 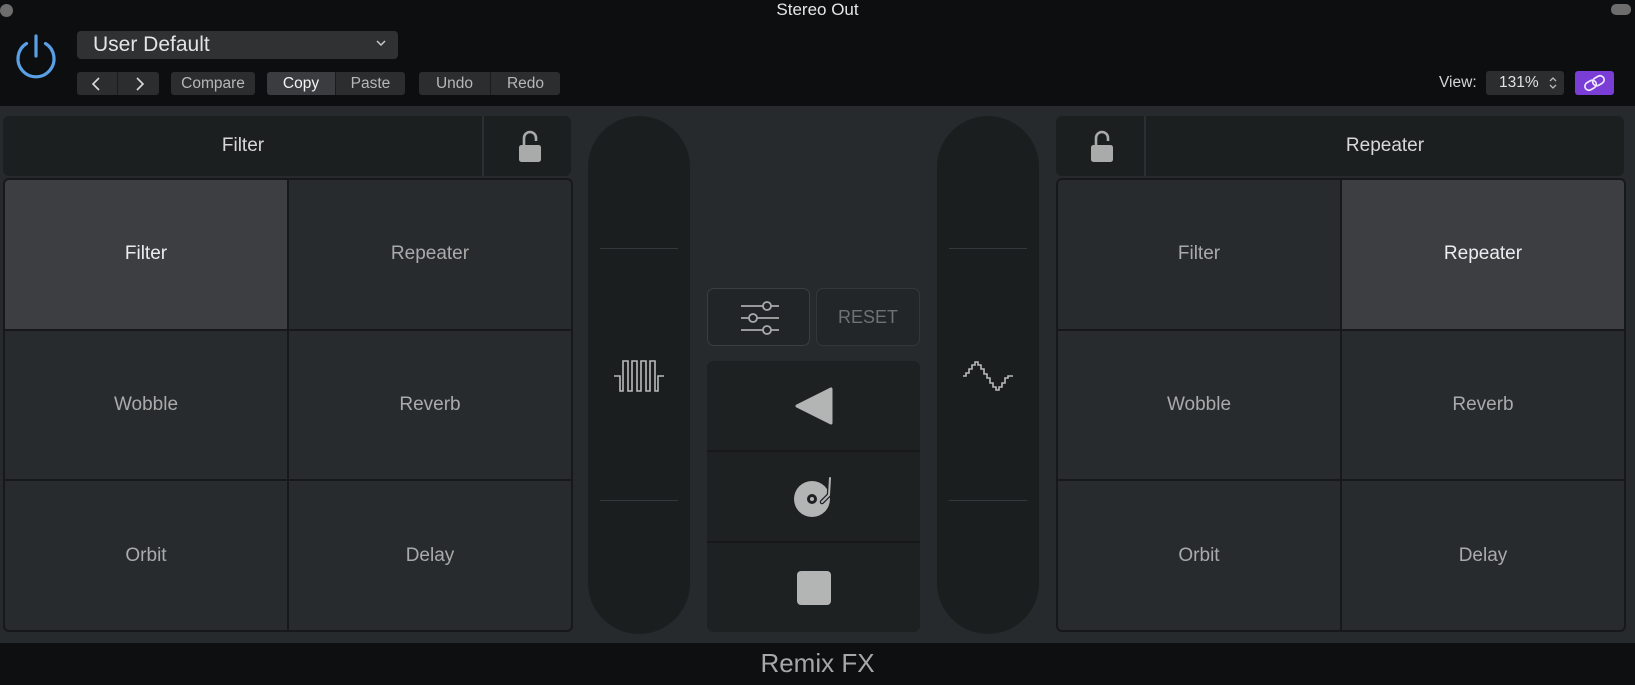 I want to click on right-effect-header: Repeater, so click(x=1340, y=146).